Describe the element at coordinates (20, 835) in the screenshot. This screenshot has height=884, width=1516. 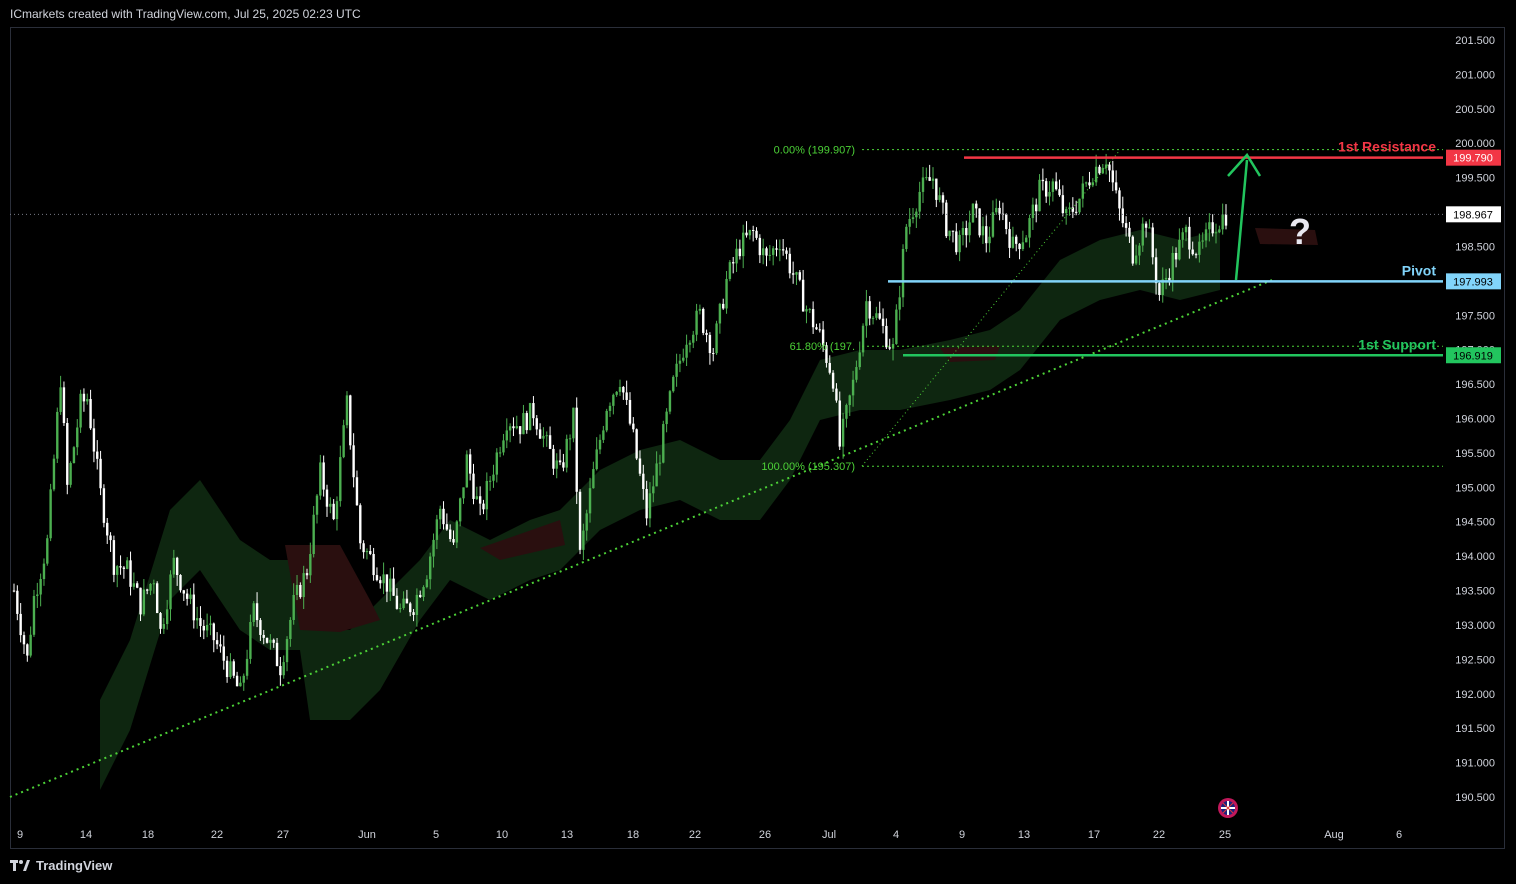
I see `x-tick-label: 9` at that location.